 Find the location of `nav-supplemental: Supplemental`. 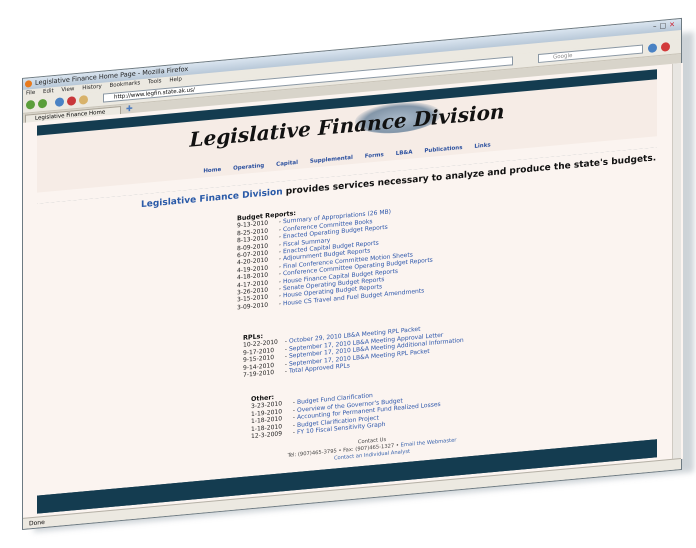

nav-supplemental: Supplemental is located at coordinates (331, 160).